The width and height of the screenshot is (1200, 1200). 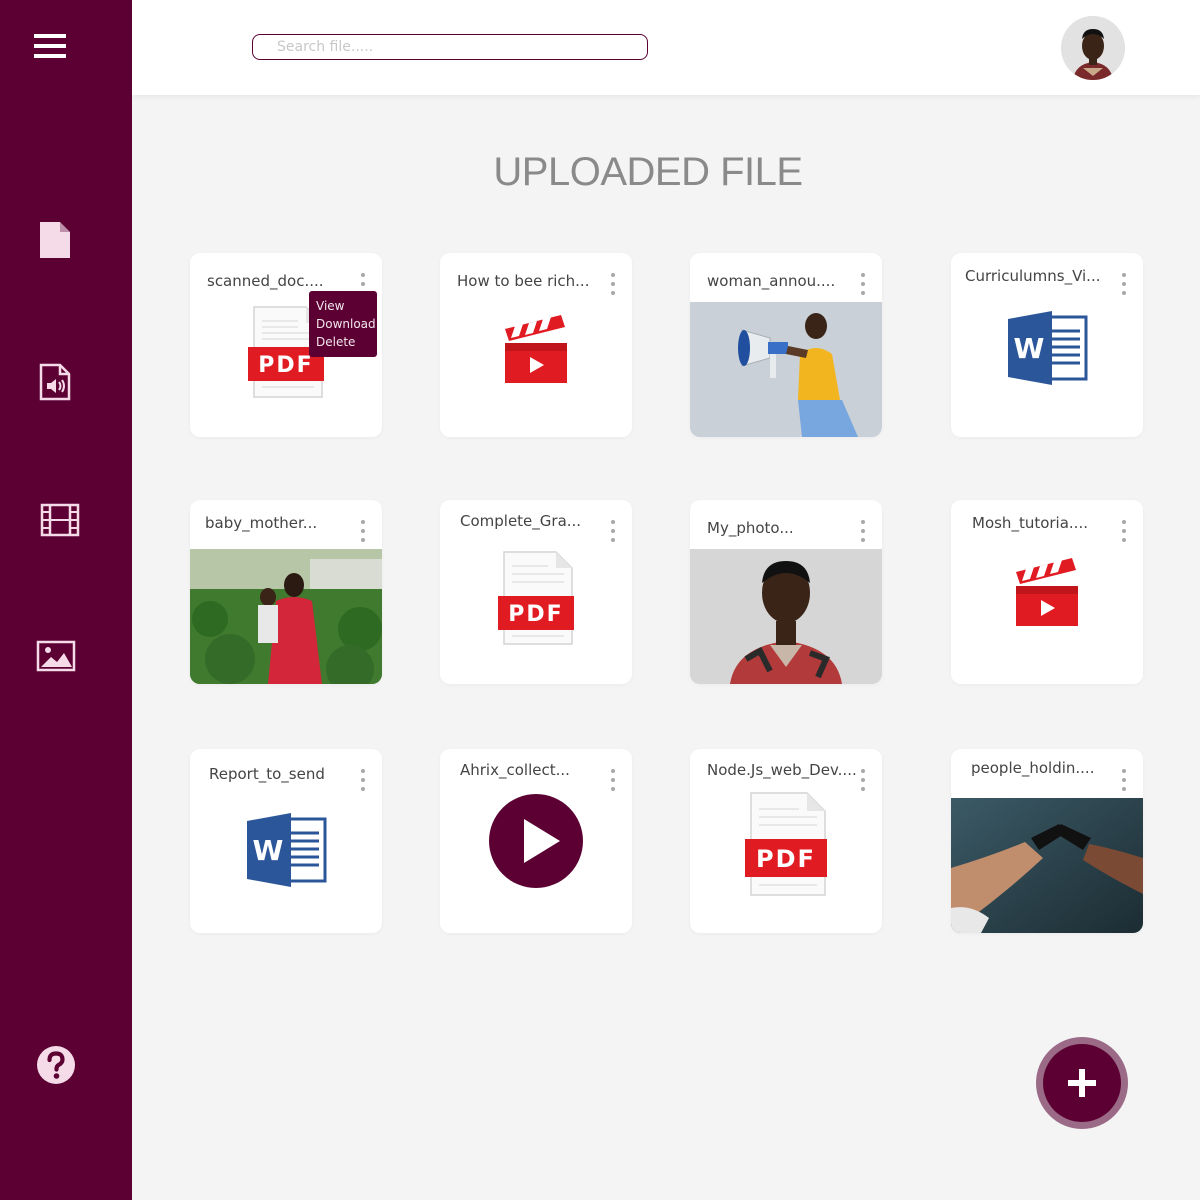 I want to click on menu-item-delete: Delete, so click(x=346, y=342).